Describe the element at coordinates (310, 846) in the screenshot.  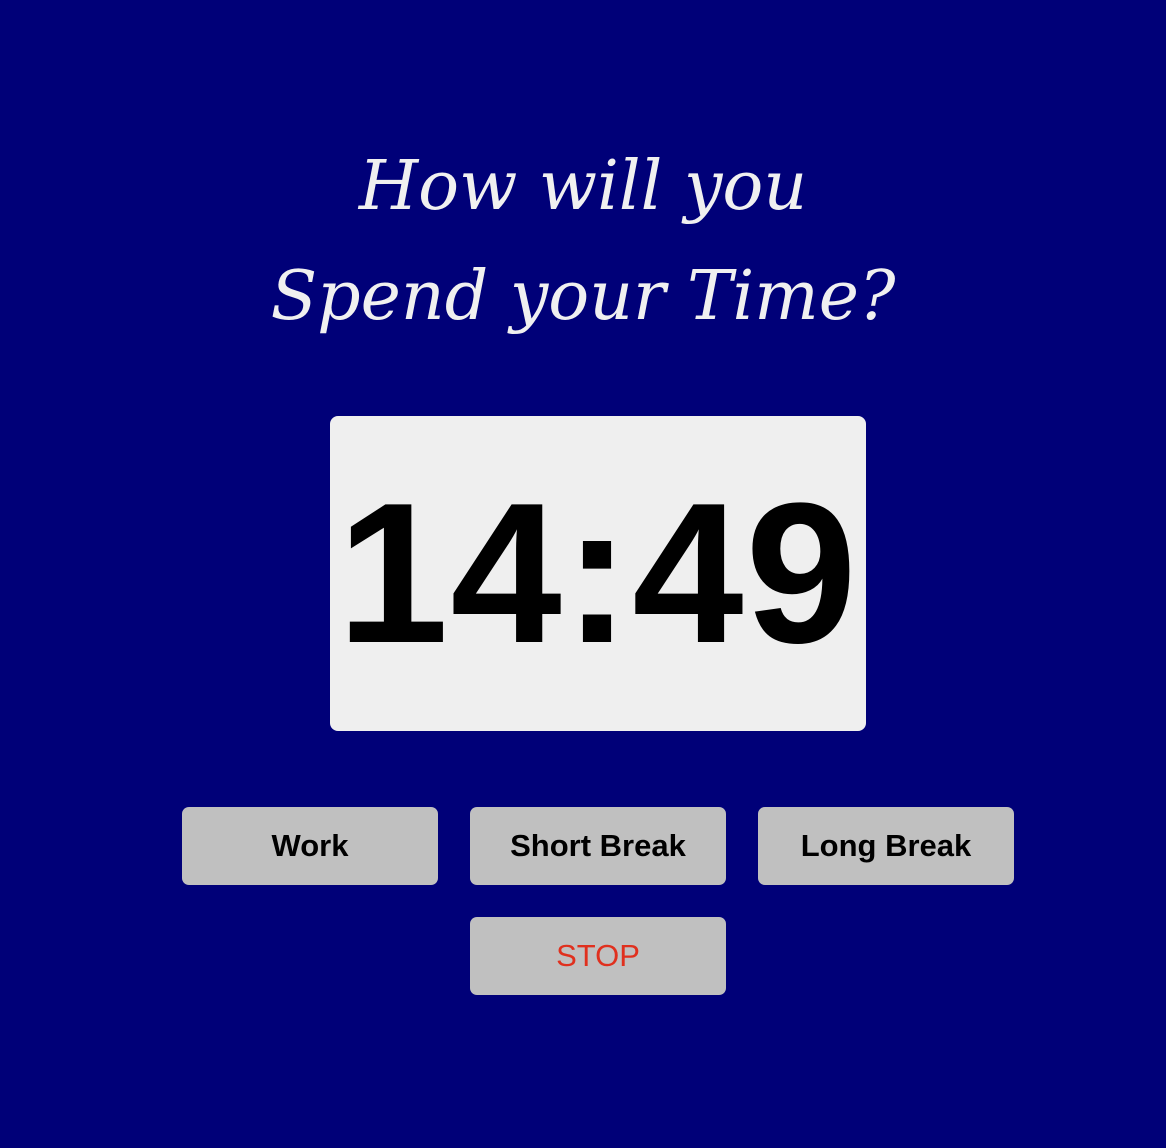
I see `work-button: Work` at that location.